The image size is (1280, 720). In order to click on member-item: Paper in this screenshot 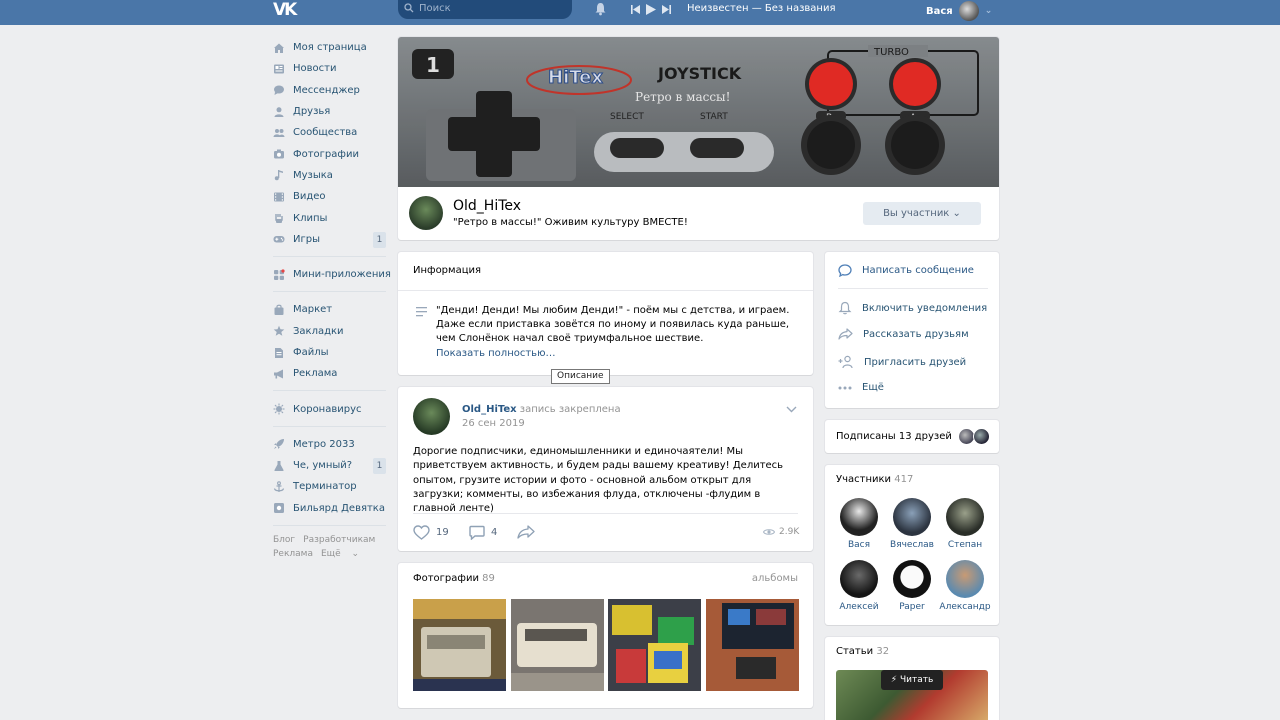, I will do `click(912, 586)`.